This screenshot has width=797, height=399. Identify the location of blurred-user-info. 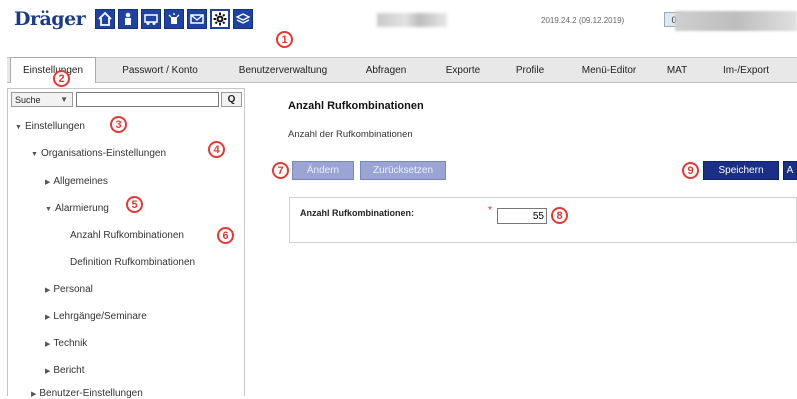
(412, 20).